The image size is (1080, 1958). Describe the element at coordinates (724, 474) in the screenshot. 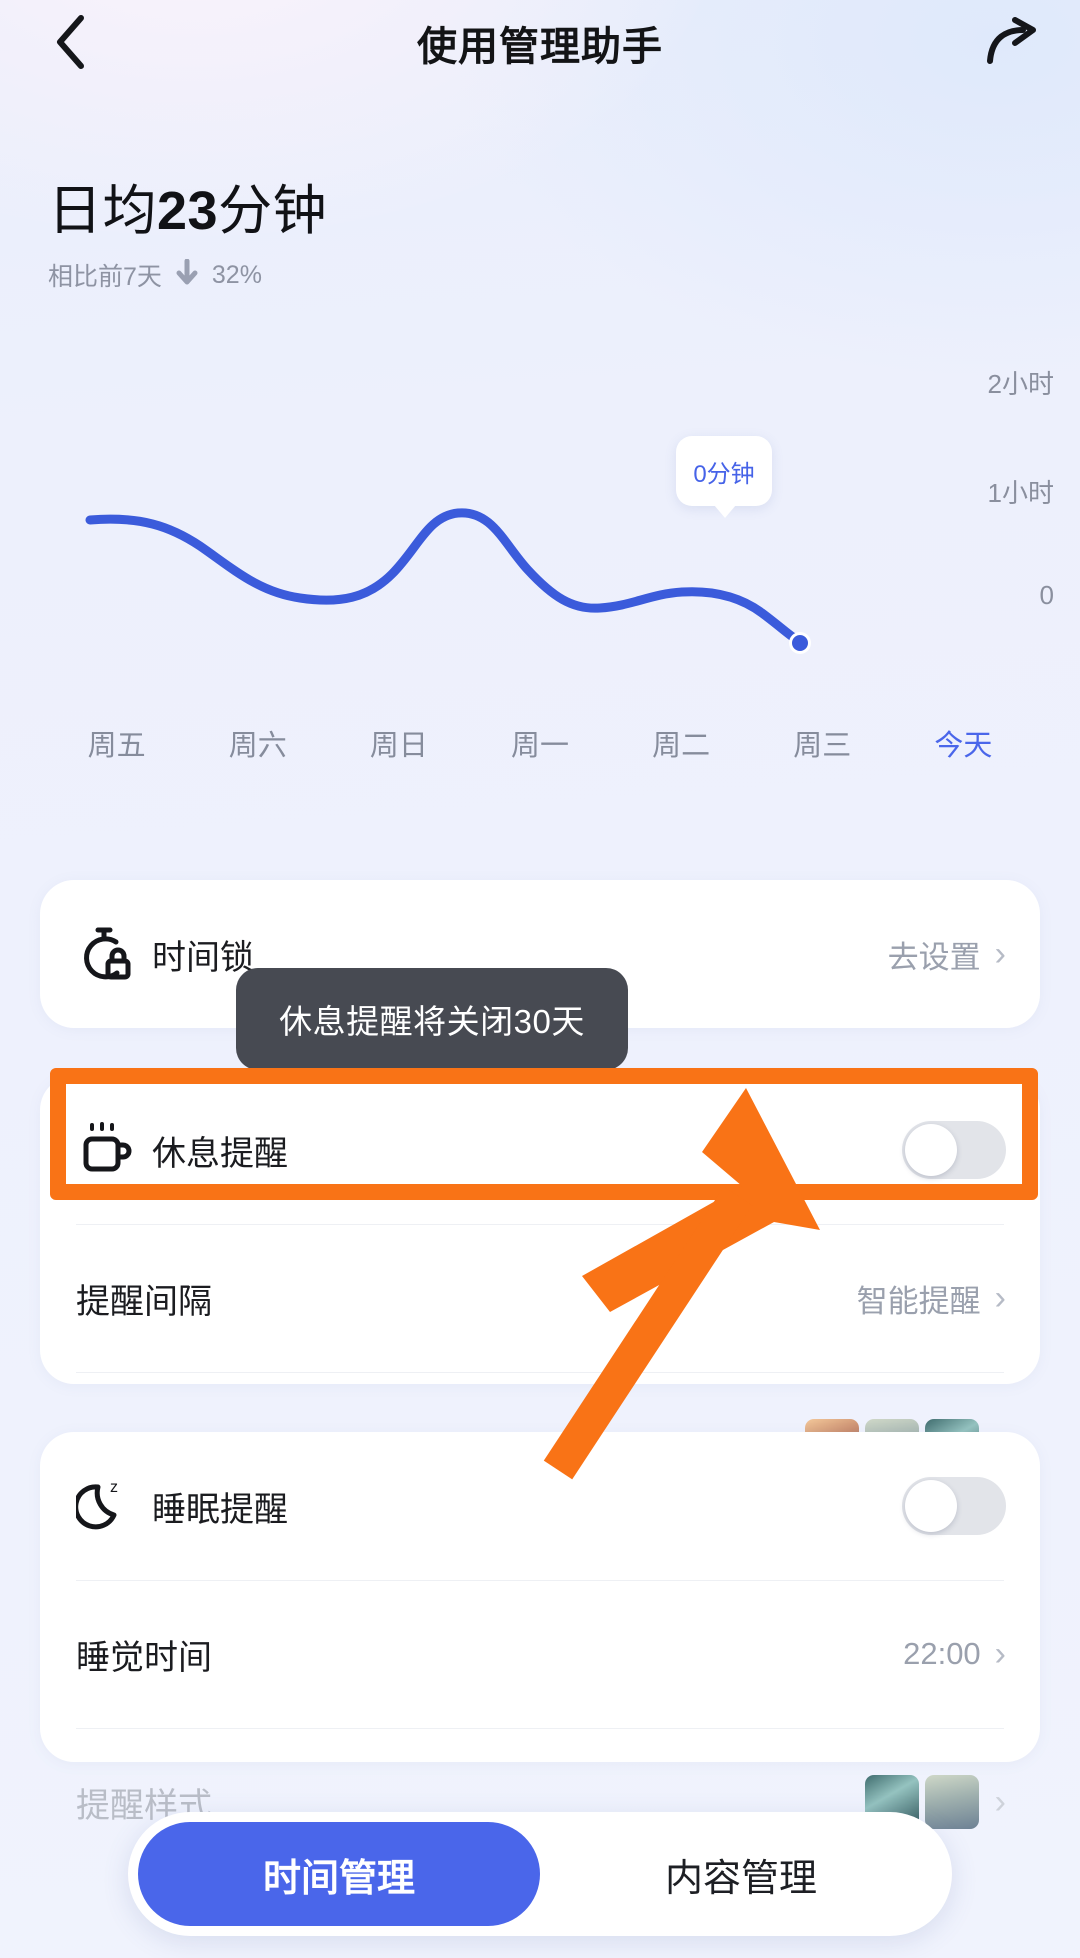

I see `chart-tooltip-label: 0分钟` at that location.